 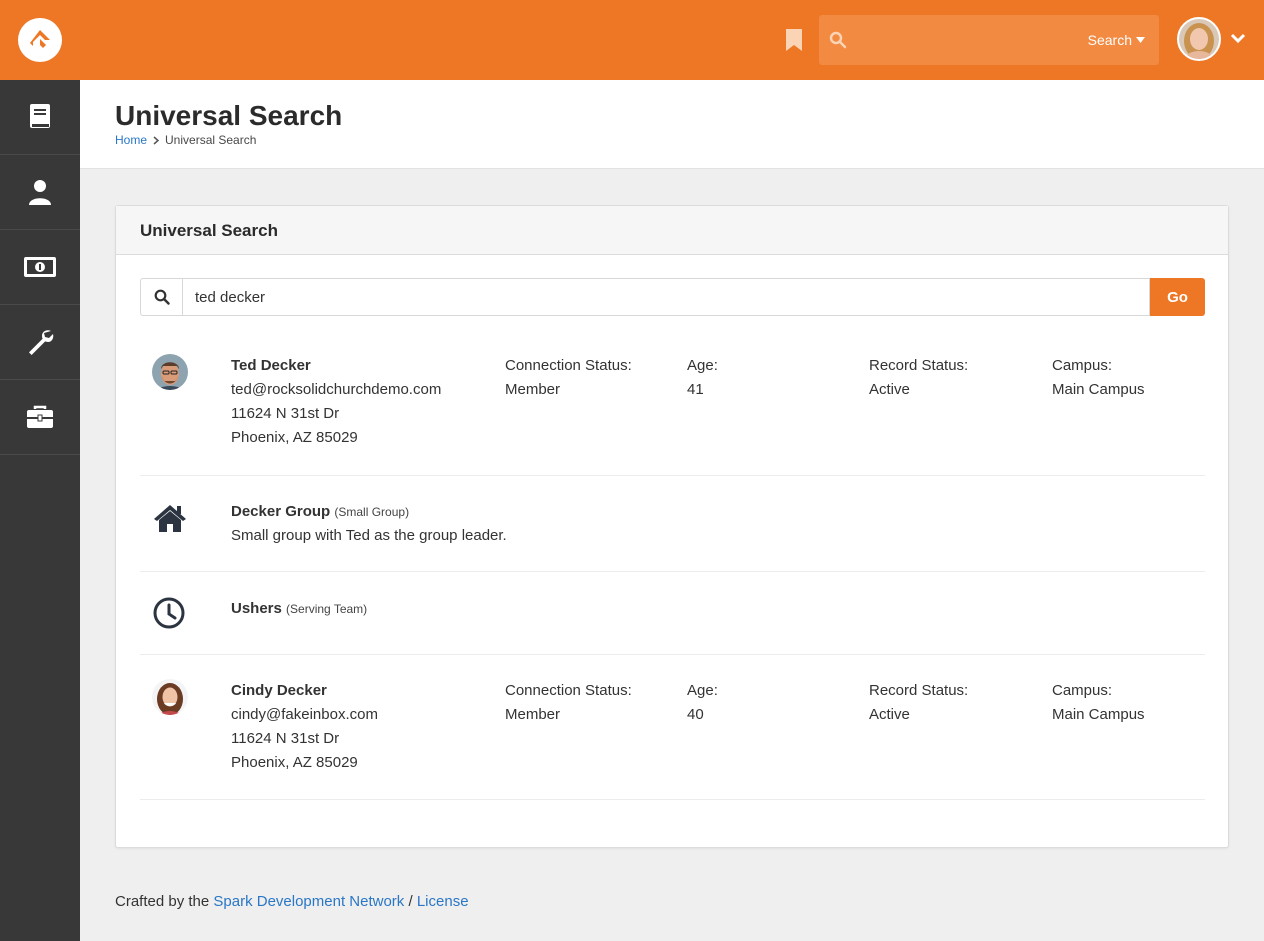 What do you see at coordinates (695, 714) in the screenshot?
I see `age-value: 40` at bounding box center [695, 714].